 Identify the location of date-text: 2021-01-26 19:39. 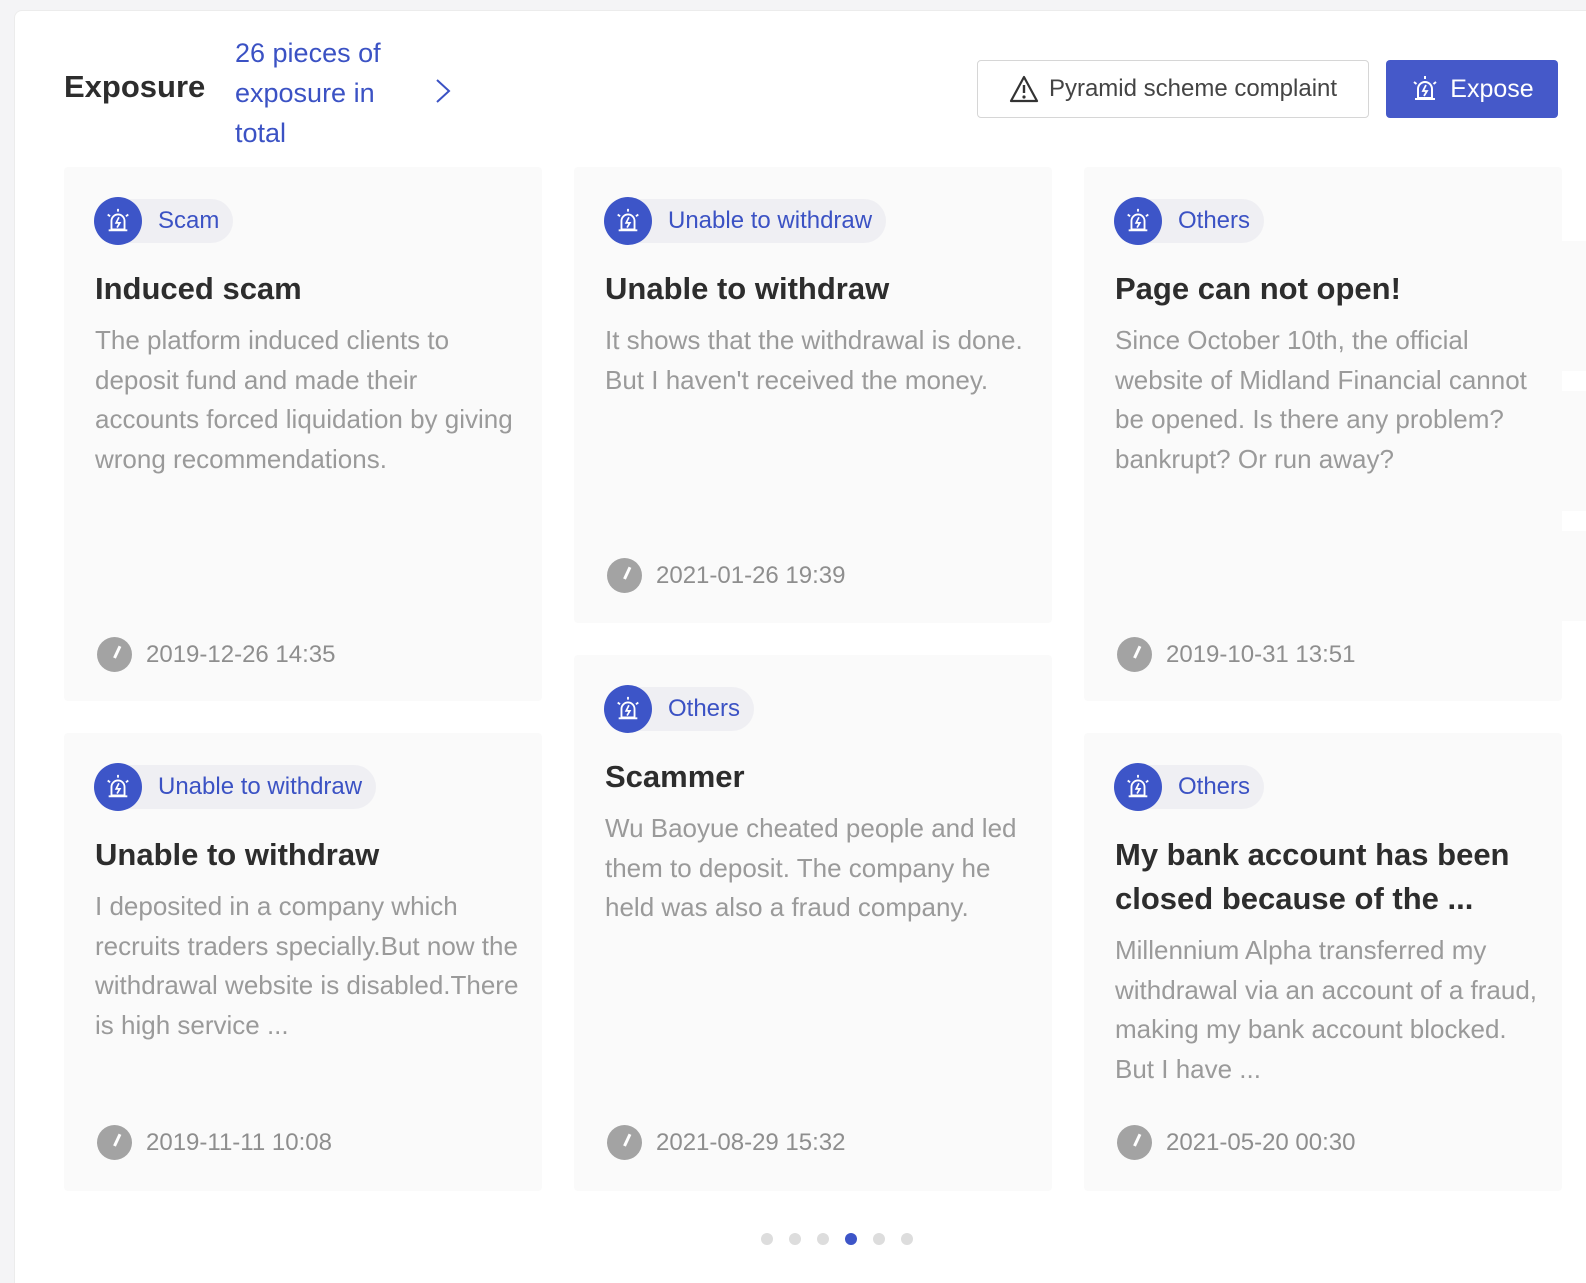
(751, 575).